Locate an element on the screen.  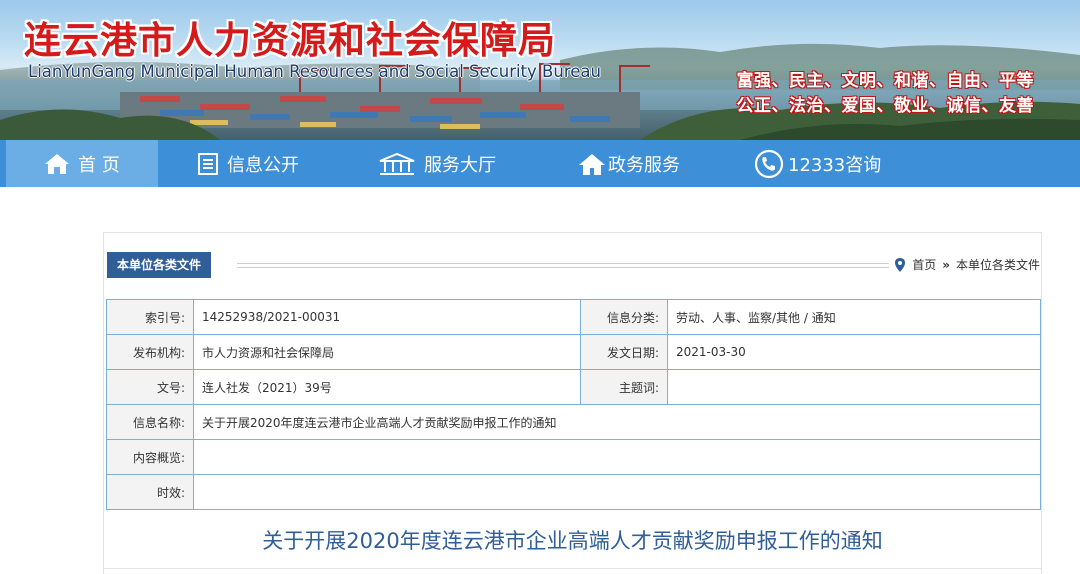
index-number-value: 14252938/2021-00031 is located at coordinates (387, 317).